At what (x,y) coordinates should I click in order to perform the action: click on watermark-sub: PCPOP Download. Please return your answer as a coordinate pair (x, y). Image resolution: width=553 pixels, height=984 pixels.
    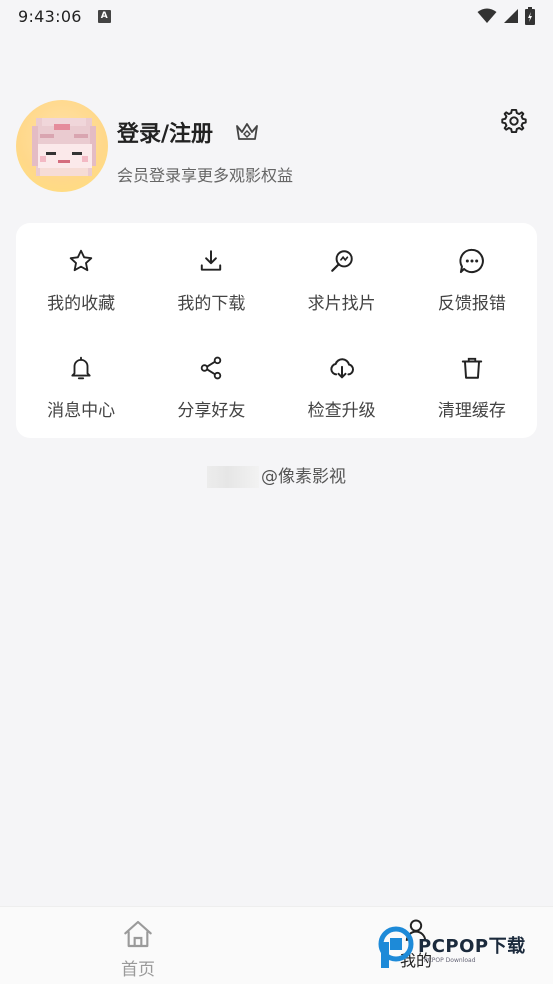
    Looking at the image, I should click on (450, 960).